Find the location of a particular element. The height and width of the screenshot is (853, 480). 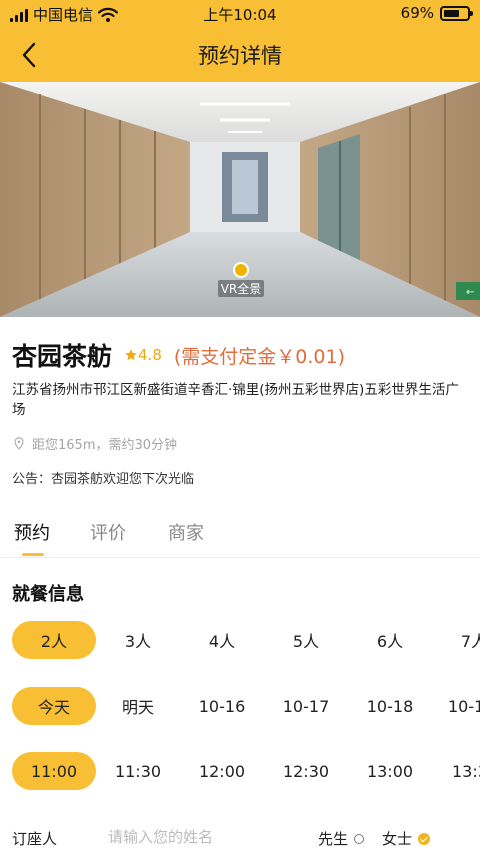

radio-checked-icon is located at coordinates (424, 838).